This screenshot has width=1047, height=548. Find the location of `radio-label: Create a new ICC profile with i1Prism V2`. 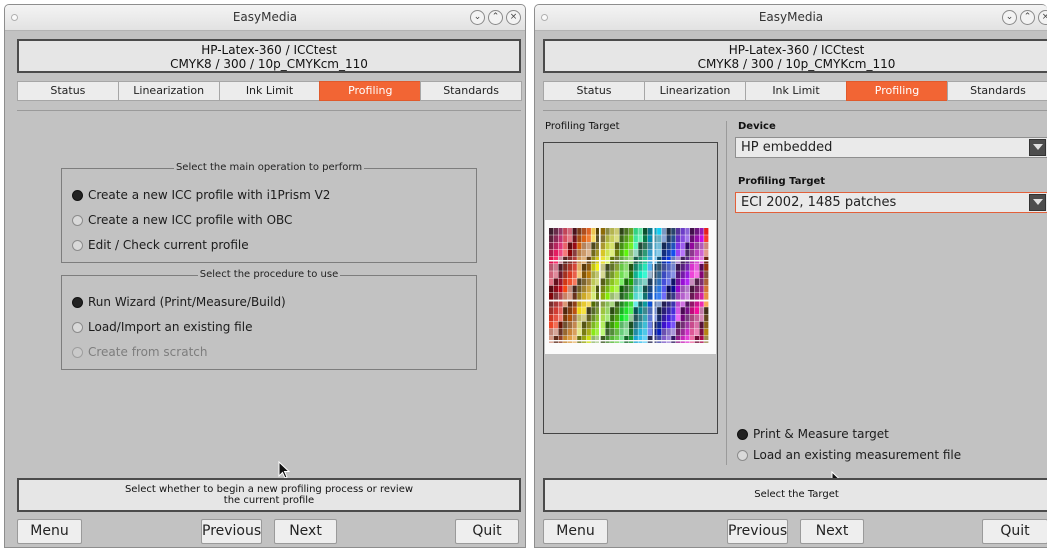

radio-label: Create a new ICC profile with i1Prism V2 is located at coordinates (209, 195).